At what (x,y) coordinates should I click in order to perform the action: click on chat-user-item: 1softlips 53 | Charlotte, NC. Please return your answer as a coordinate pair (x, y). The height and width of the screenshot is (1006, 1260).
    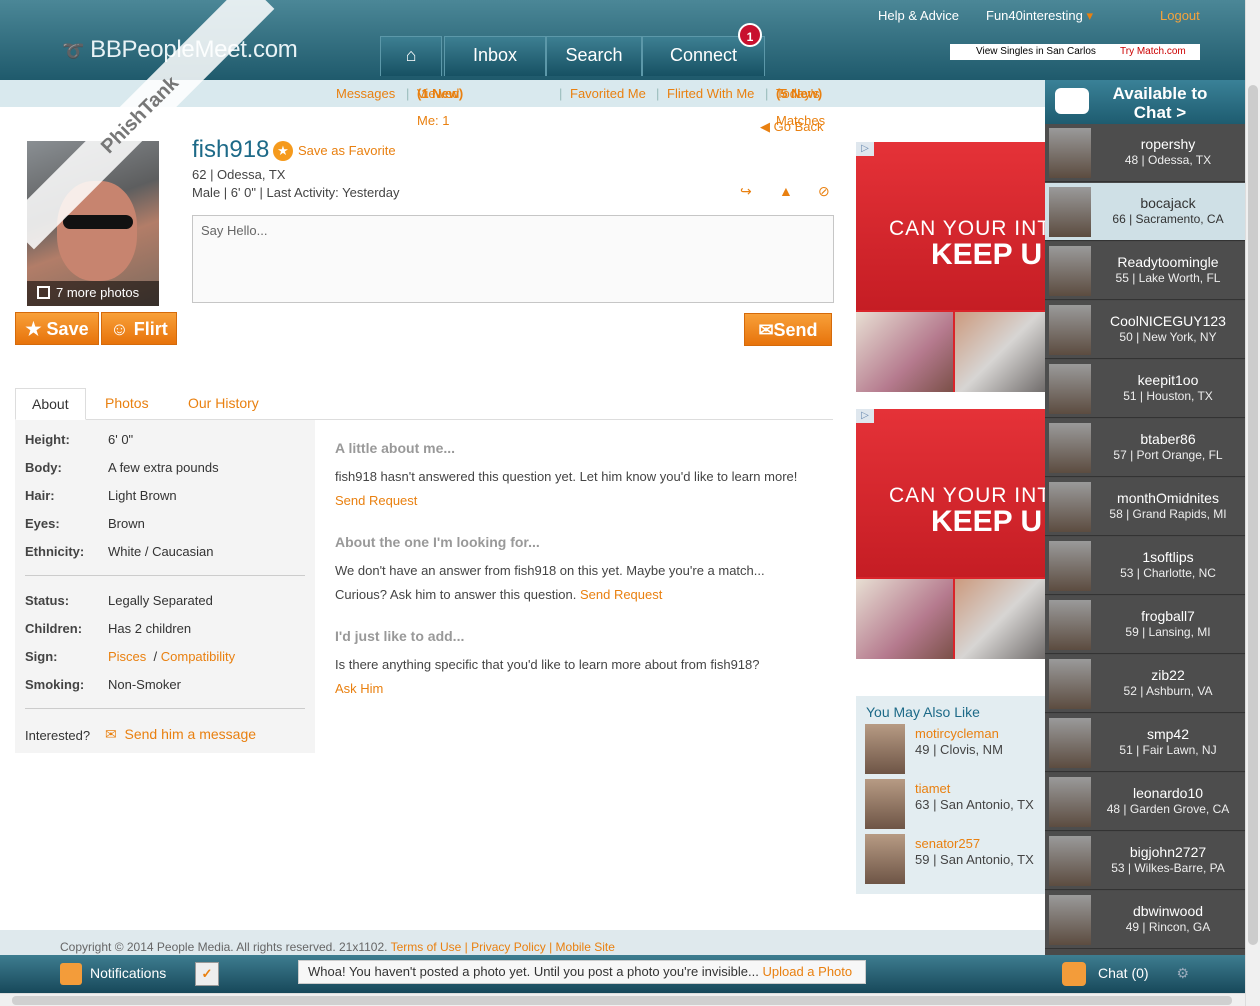
    Looking at the image, I should click on (1145, 566).